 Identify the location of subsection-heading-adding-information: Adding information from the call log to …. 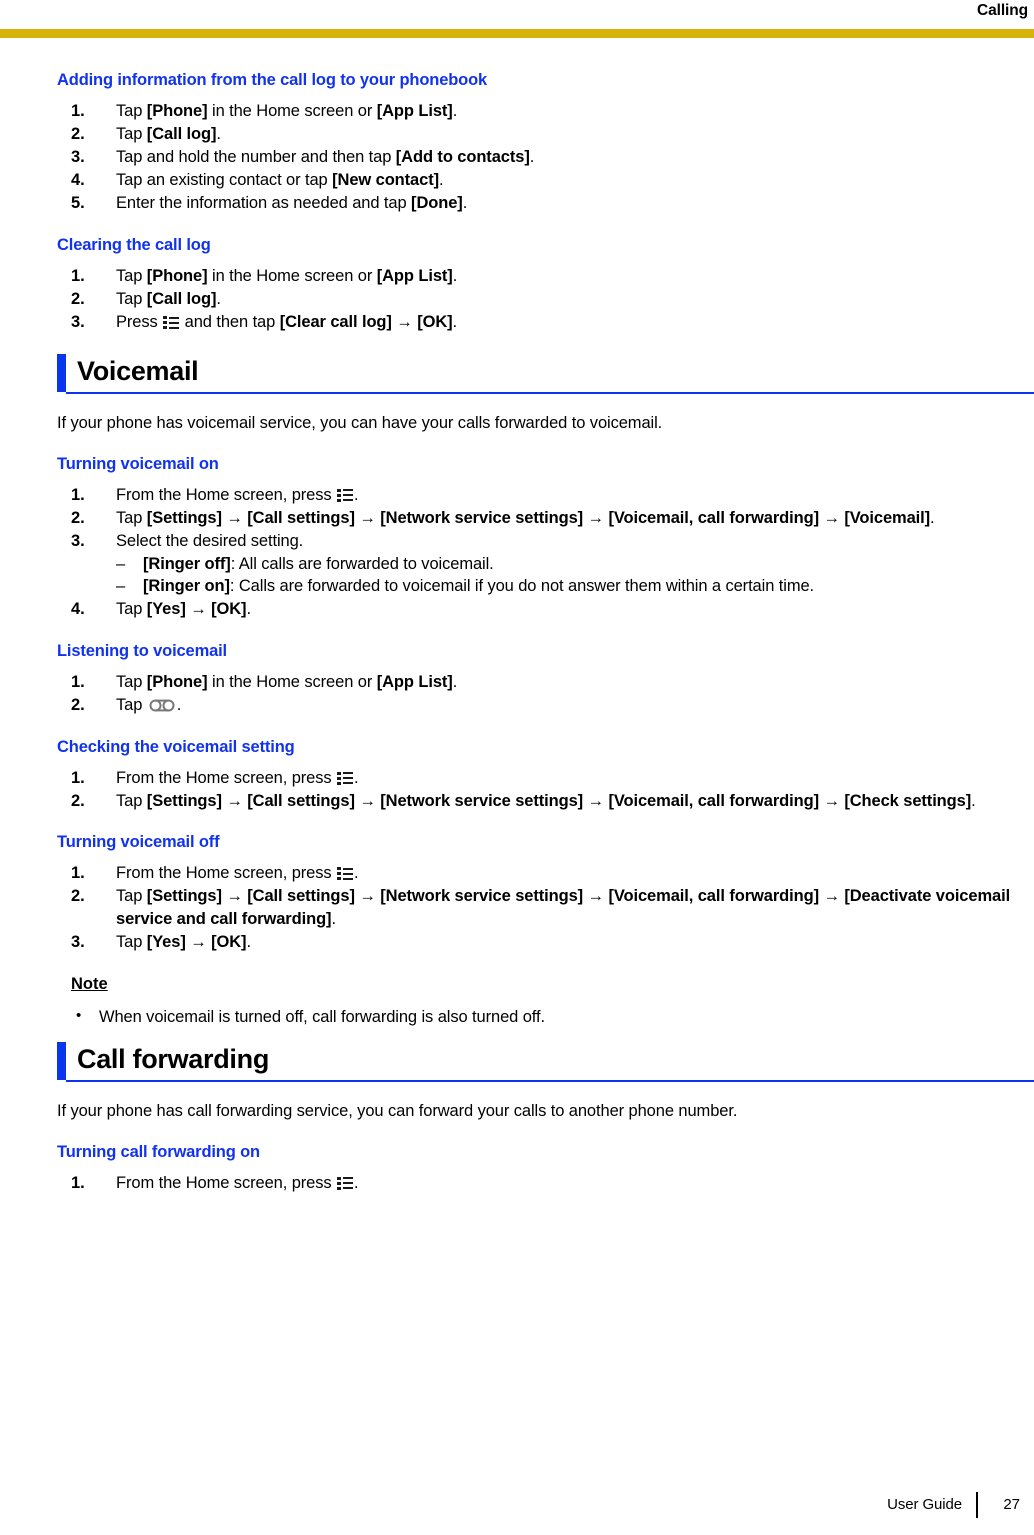
(272, 80).